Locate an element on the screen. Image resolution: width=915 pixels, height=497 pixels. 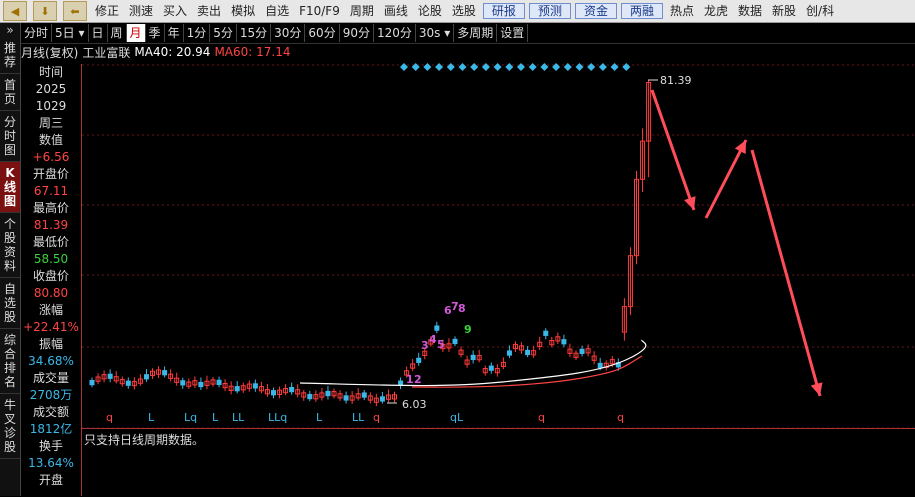
period-item-3: 周 is located at coordinates (117, 33).